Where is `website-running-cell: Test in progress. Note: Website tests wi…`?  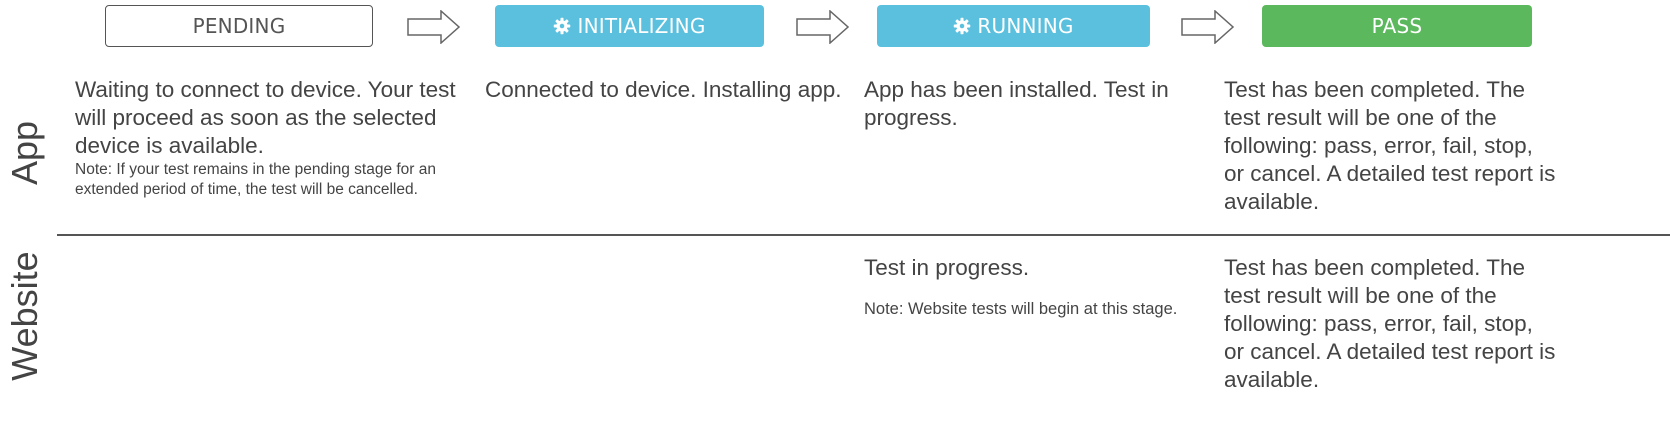 website-running-cell: Test in progress. Note: Website tests wi… is located at coordinates (1036, 287).